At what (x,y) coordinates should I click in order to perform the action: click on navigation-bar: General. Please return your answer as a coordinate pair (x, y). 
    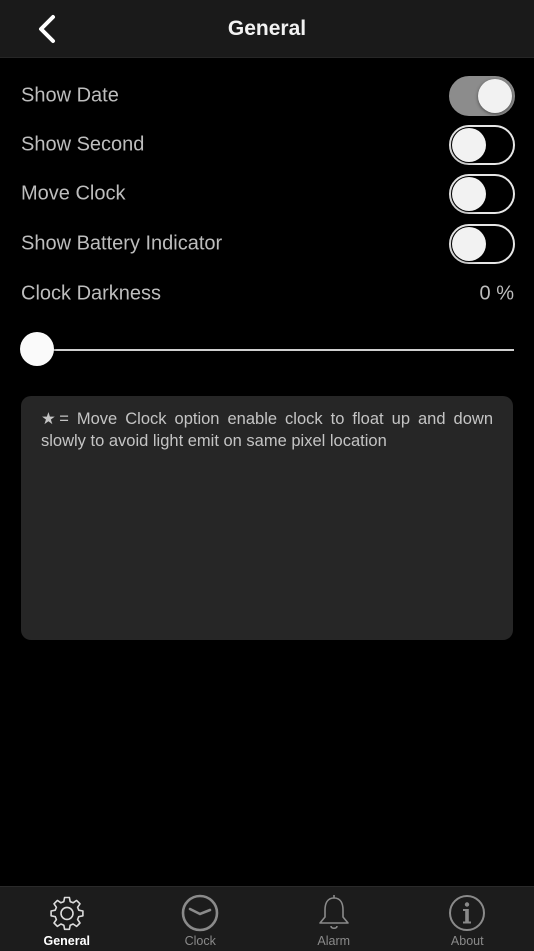
    Looking at the image, I should click on (267, 29).